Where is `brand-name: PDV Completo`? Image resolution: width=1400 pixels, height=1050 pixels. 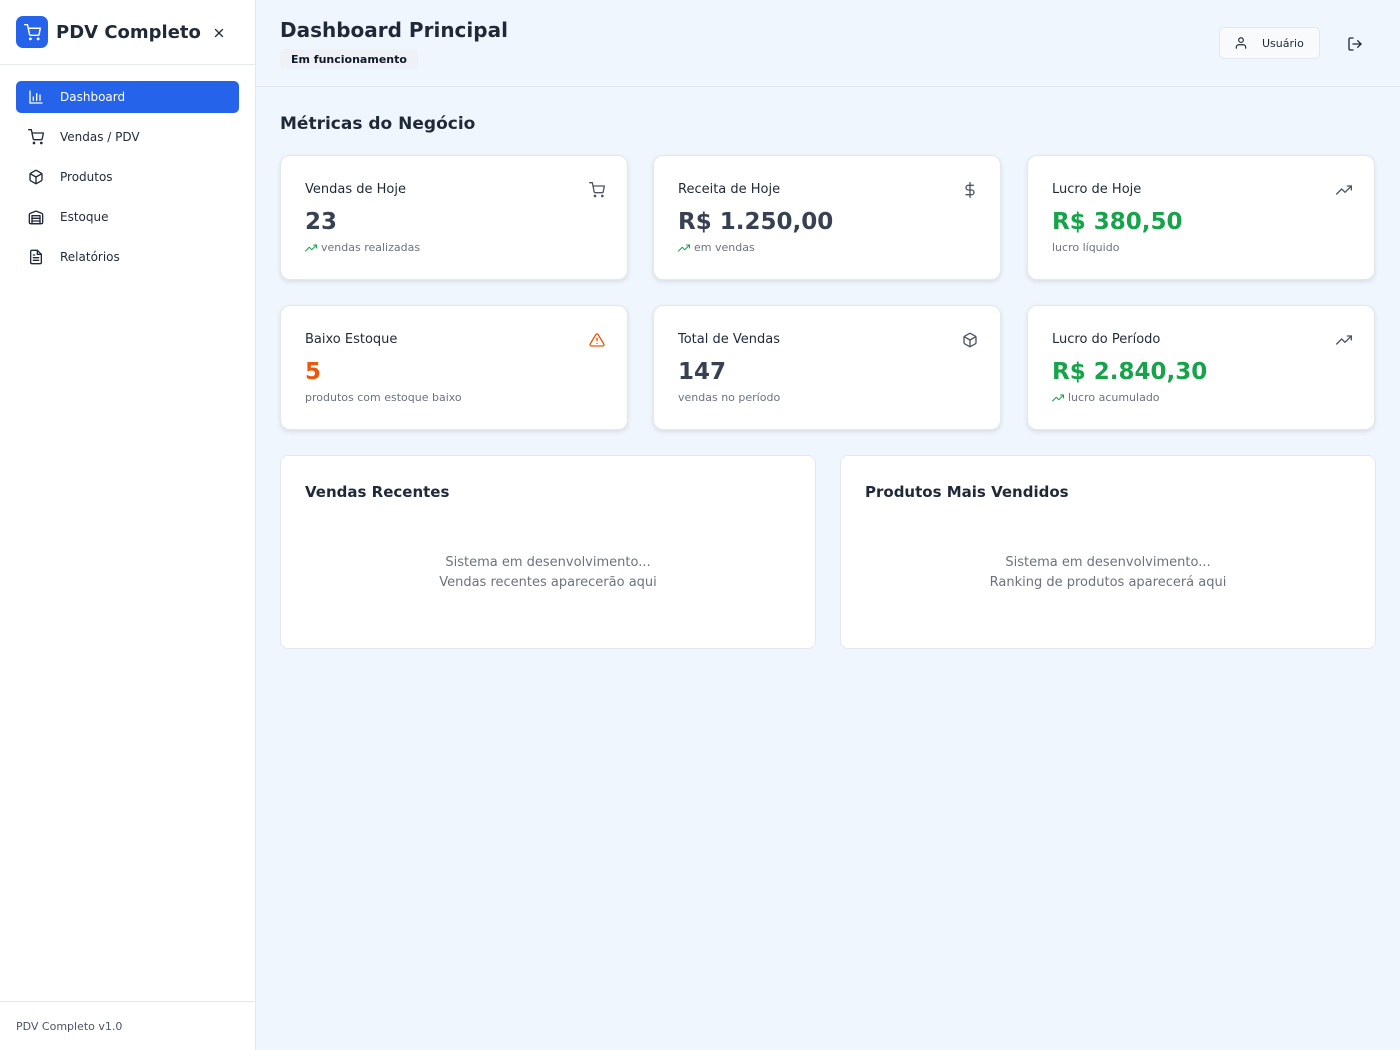
brand-name: PDV Completo is located at coordinates (128, 32).